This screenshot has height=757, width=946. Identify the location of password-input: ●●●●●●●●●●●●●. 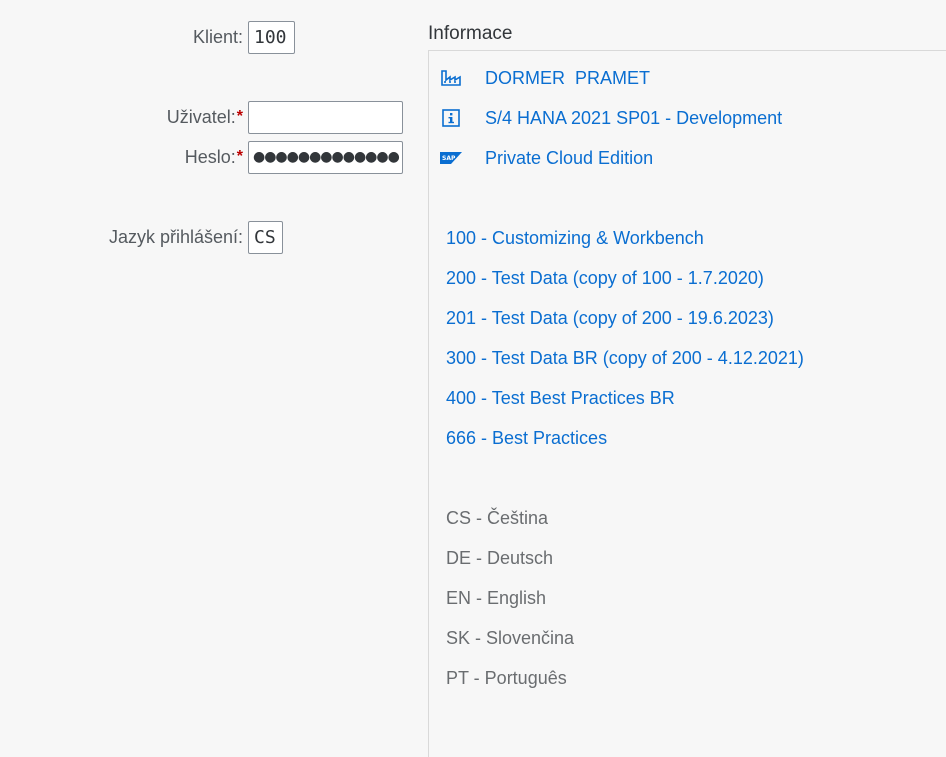
(325, 157).